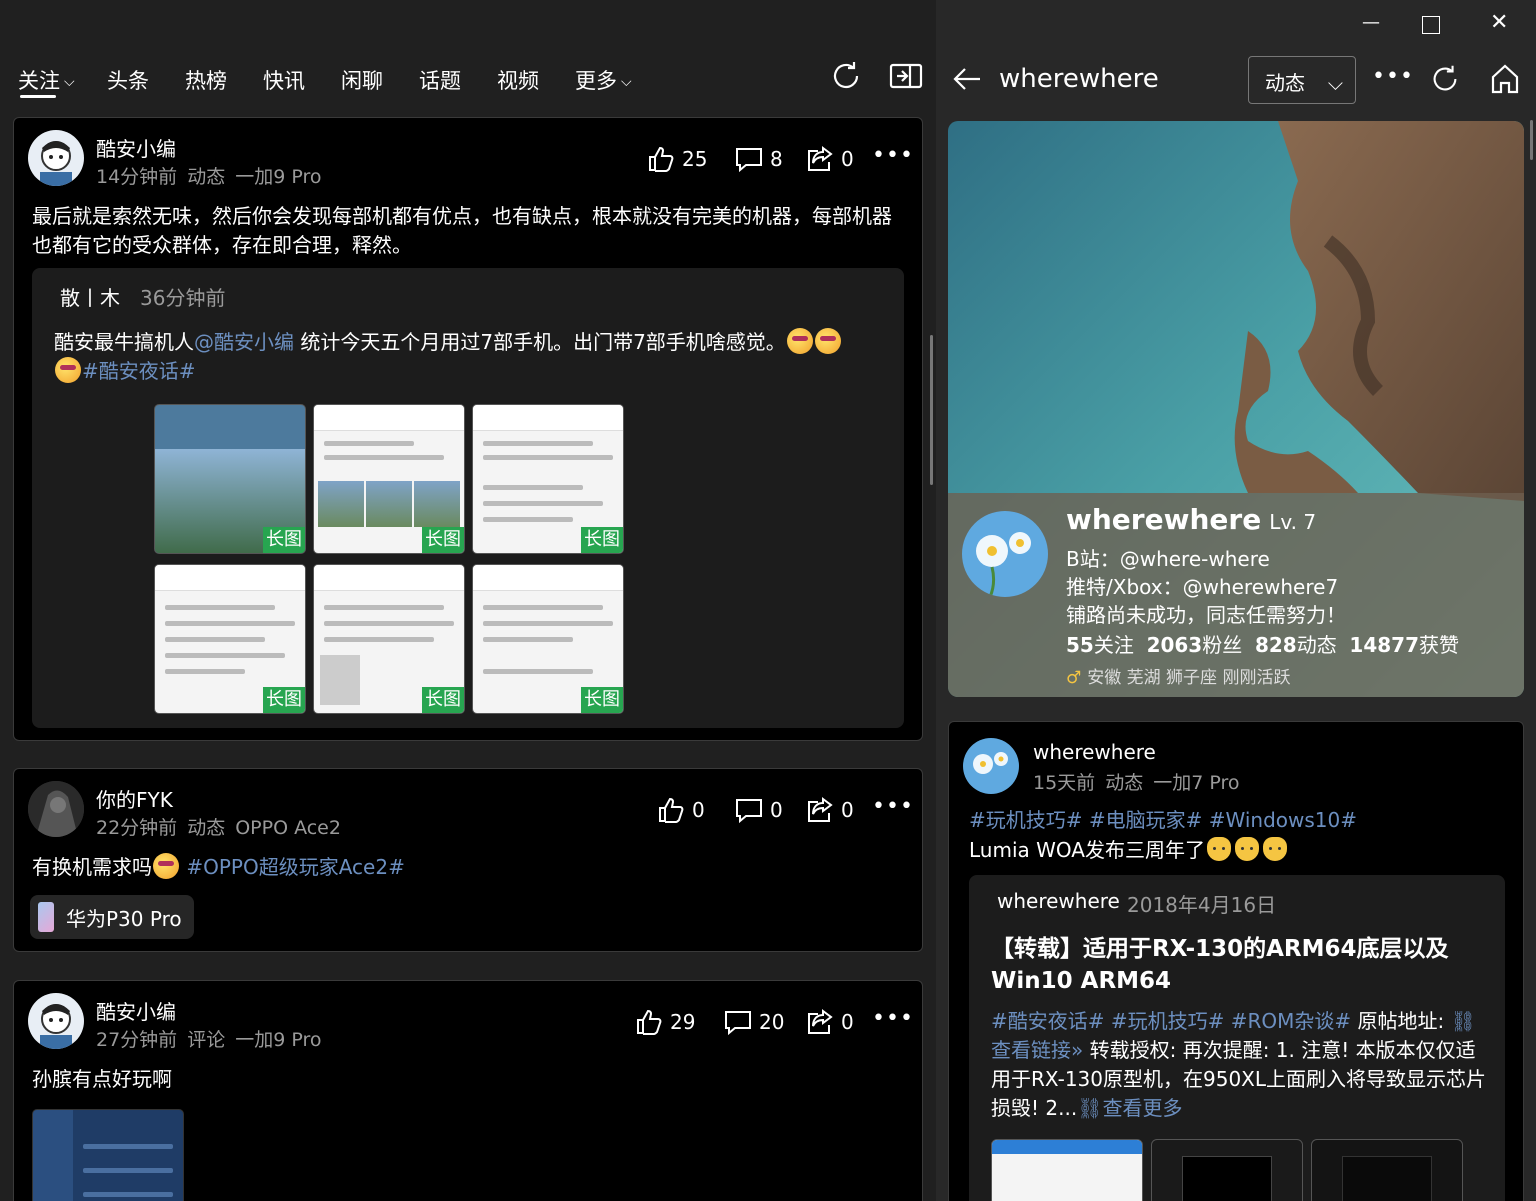 This screenshot has width=1536, height=1201. What do you see at coordinates (213, 175) in the screenshot?
I see `post-meta: 14分钟前 动态 一加9 Pro` at bounding box center [213, 175].